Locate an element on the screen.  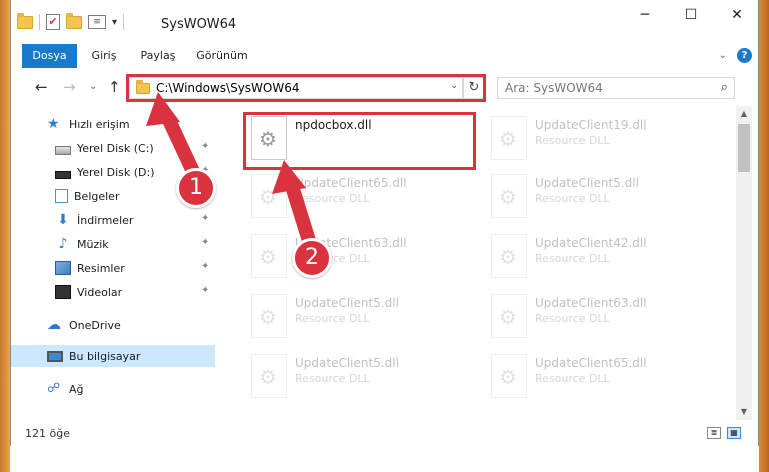
annotation-overlay is located at coordinates (231, 171).